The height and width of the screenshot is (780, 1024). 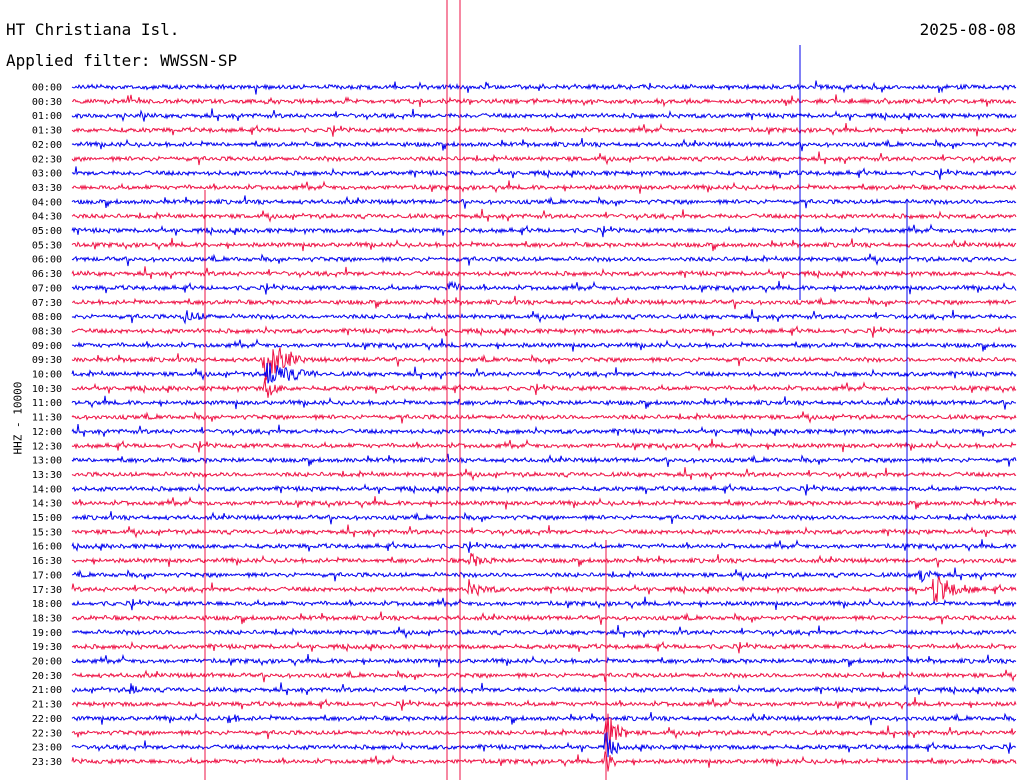 I want to click on time-tick-label: 17:30, so click(x=47, y=590).